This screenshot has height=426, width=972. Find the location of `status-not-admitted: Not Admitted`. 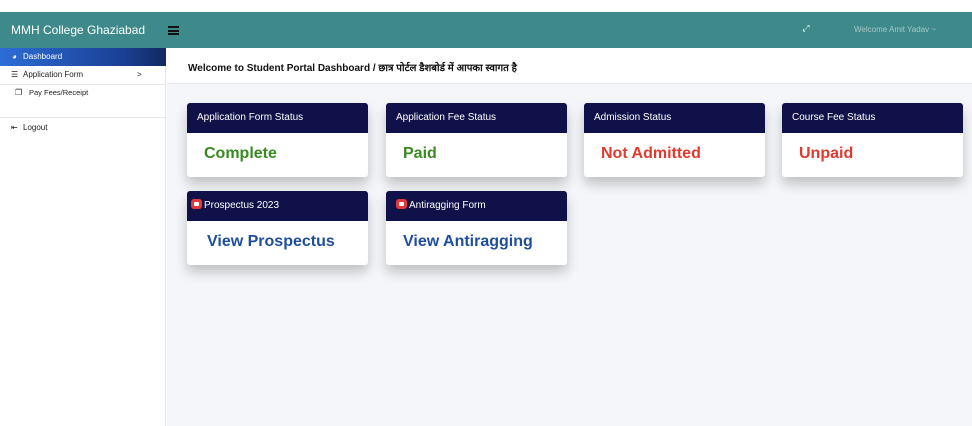

status-not-admitted: Not Admitted is located at coordinates (651, 153).